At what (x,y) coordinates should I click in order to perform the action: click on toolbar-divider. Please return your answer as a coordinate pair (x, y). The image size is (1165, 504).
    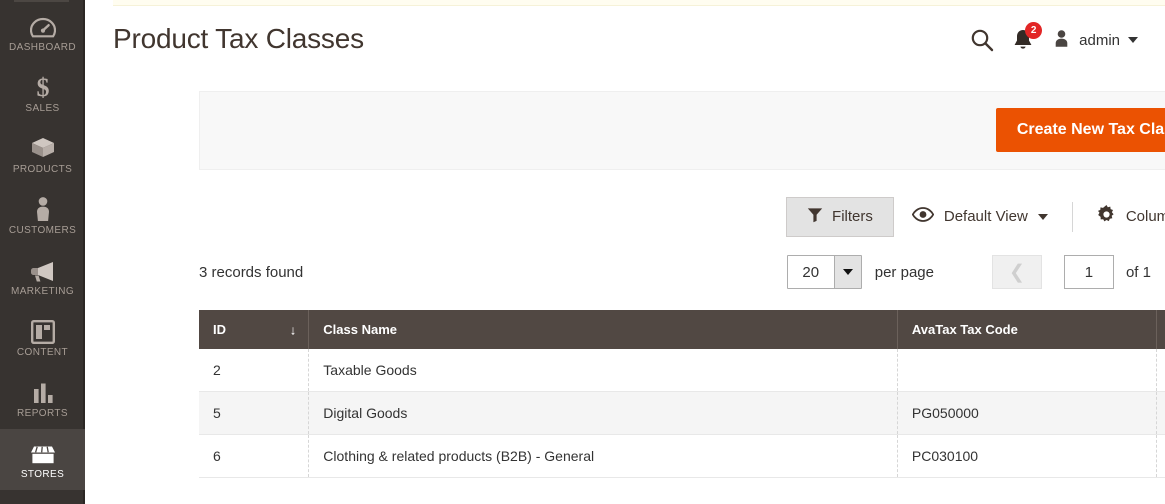
    Looking at the image, I should click on (1072, 216).